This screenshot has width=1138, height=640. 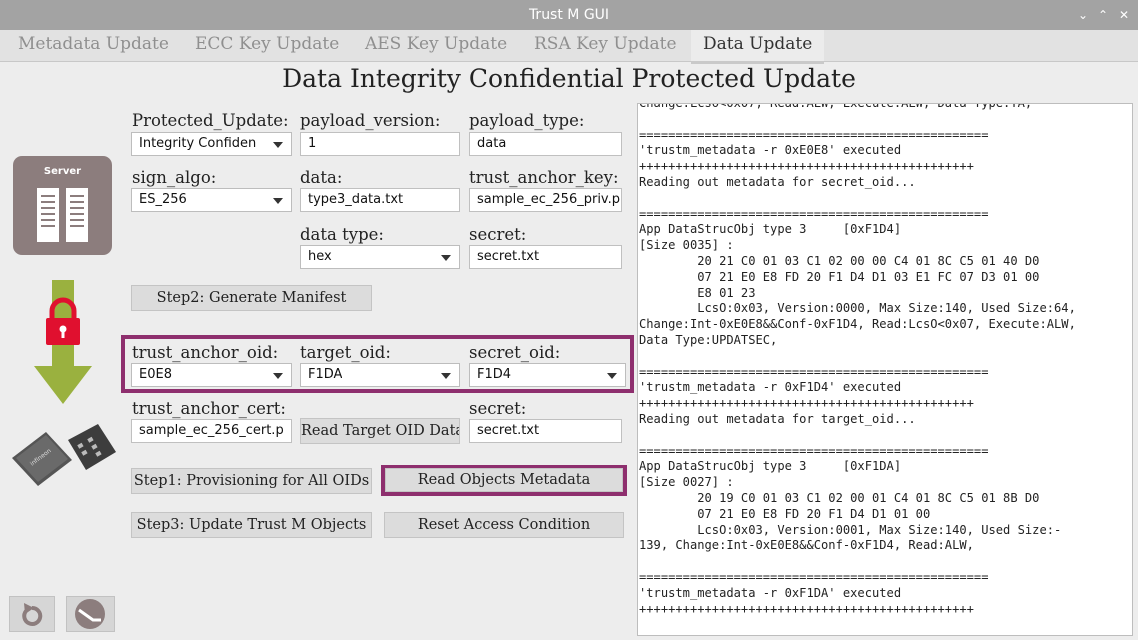 I want to click on reset-access-condition-button: Reset Access Condition, so click(x=504, y=525).